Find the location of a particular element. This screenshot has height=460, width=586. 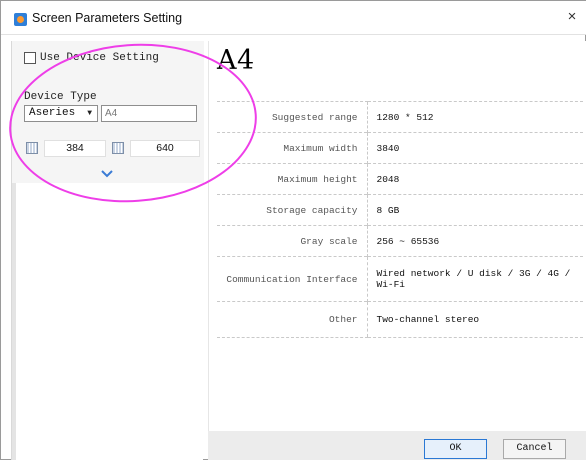

spec-label: Maximum height is located at coordinates (292, 179).